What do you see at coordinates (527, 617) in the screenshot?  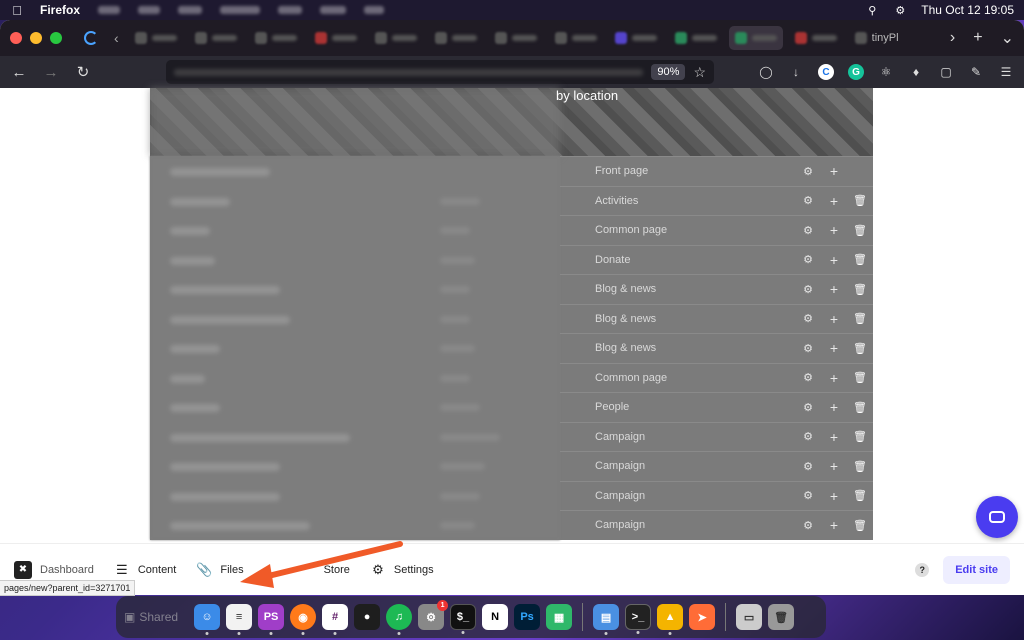 I see `photoshop-icon: Ps` at bounding box center [527, 617].